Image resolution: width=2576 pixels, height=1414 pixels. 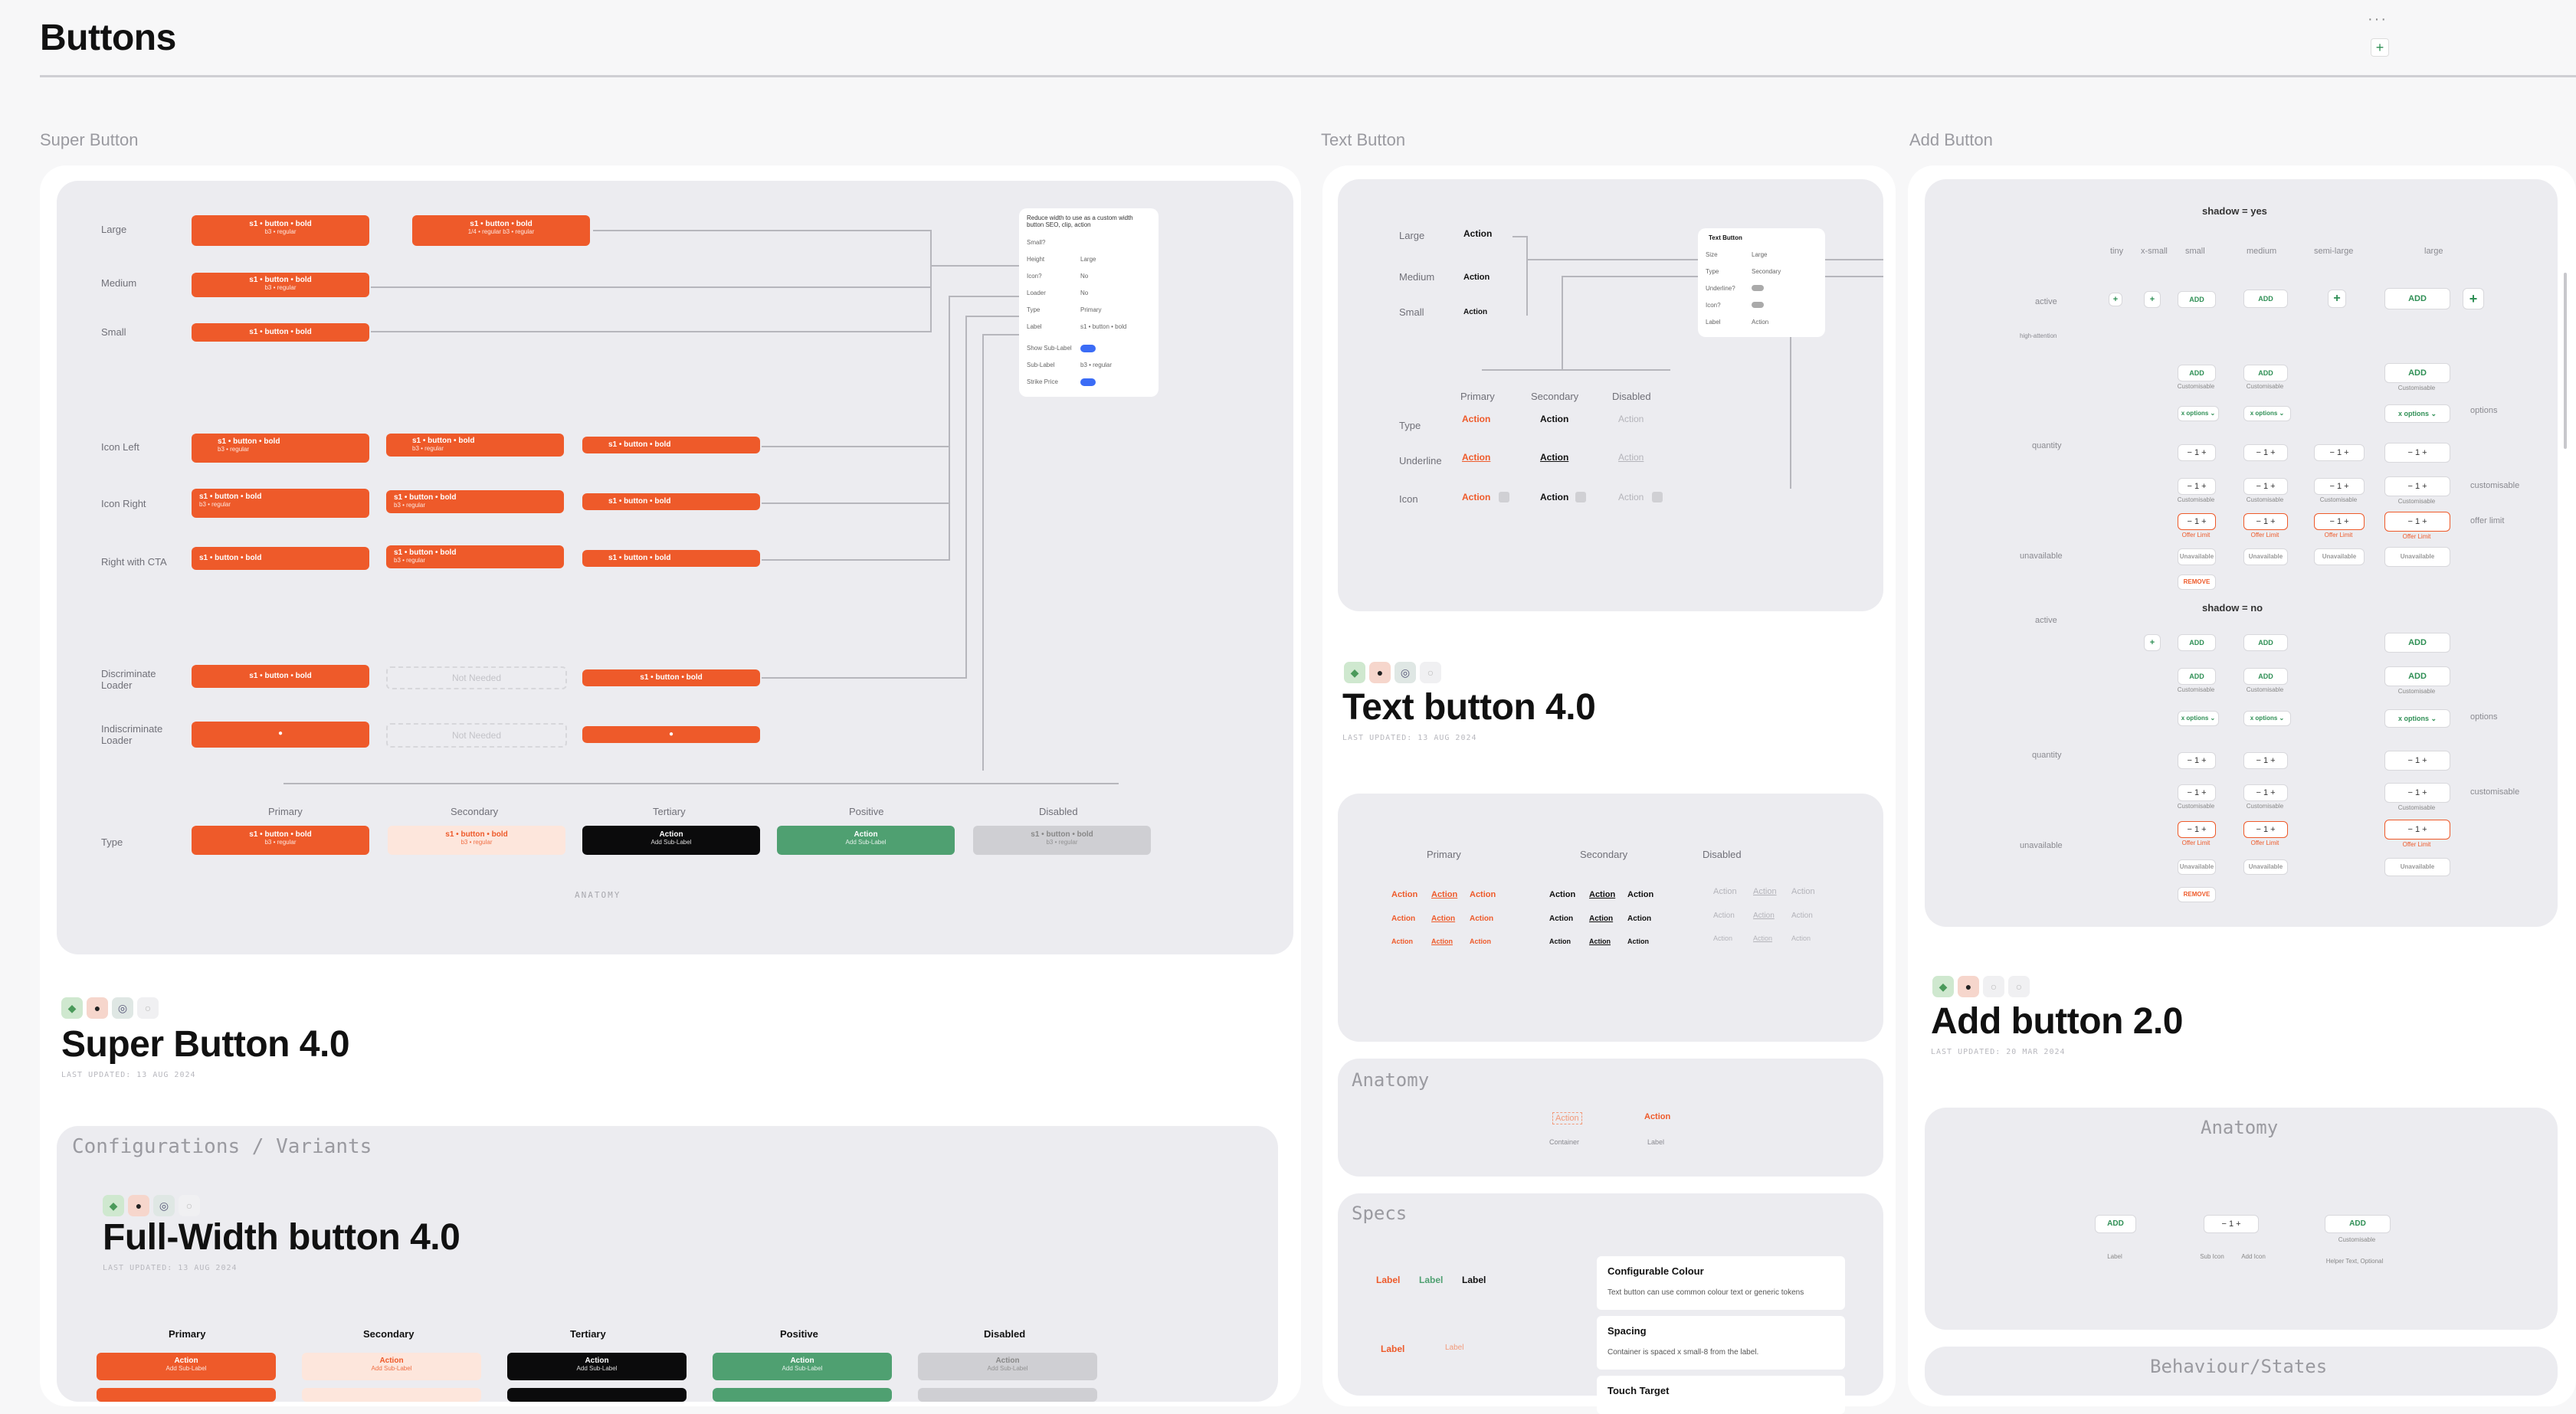 What do you see at coordinates (2265, 373) in the screenshot?
I see `add-medium-customisable: ADD` at bounding box center [2265, 373].